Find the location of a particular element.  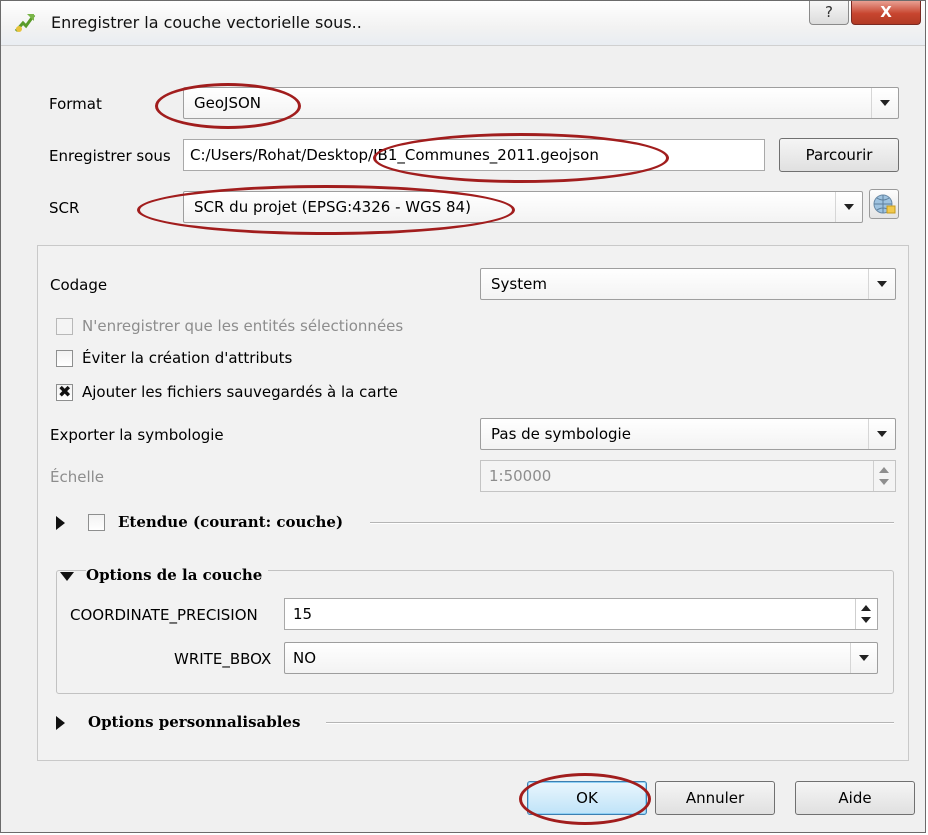

symbology-select: Pas de symbologie is located at coordinates (688, 434).